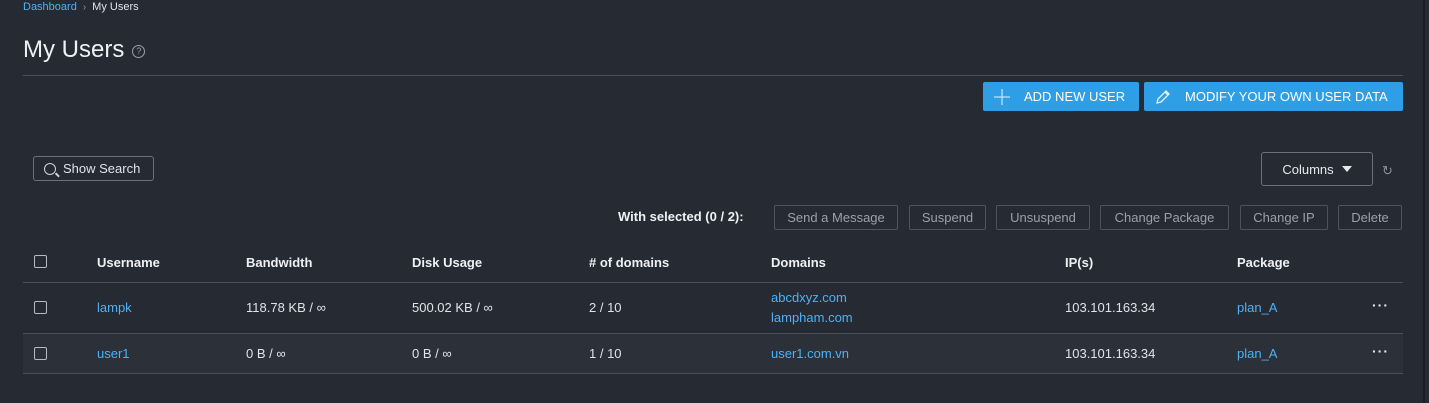 The width and height of the screenshot is (1429, 403). I want to click on show-search-button: Show Search, so click(93, 168).